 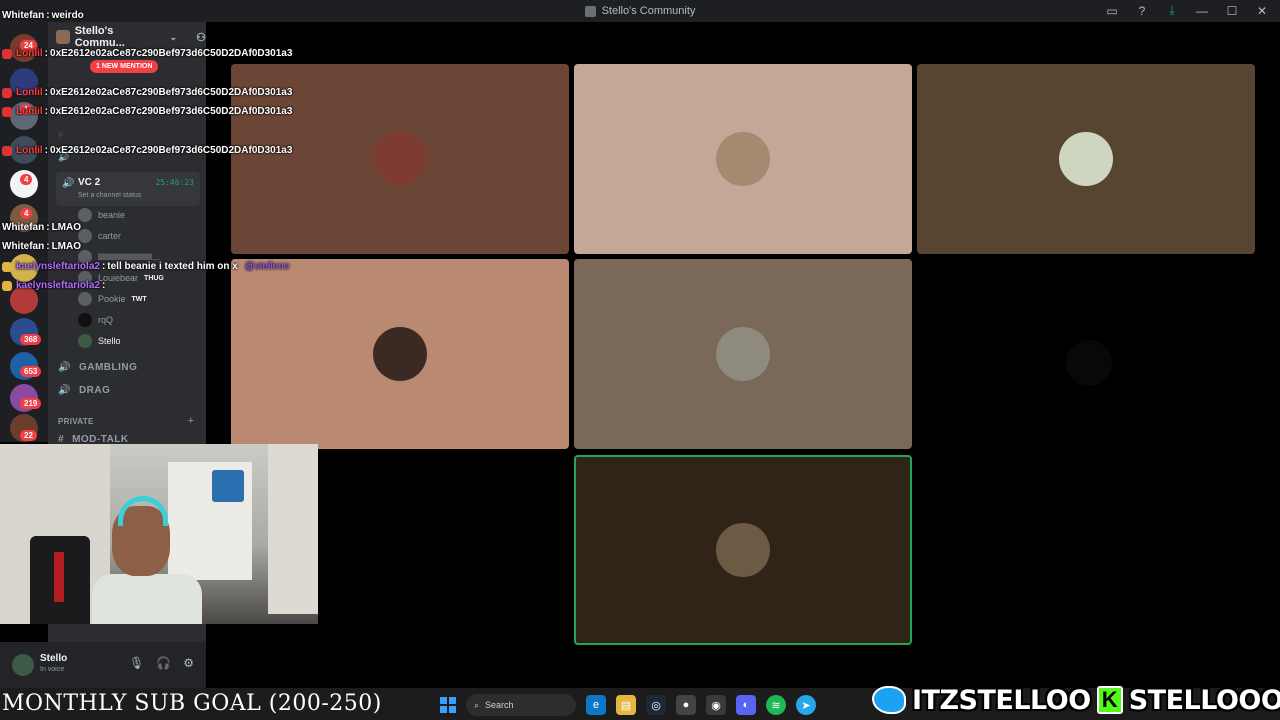 What do you see at coordinates (84, 390) in the screenshot?
I see `voice-channel-drag: 🔊 DRAG` at bounding box center [84, 390].